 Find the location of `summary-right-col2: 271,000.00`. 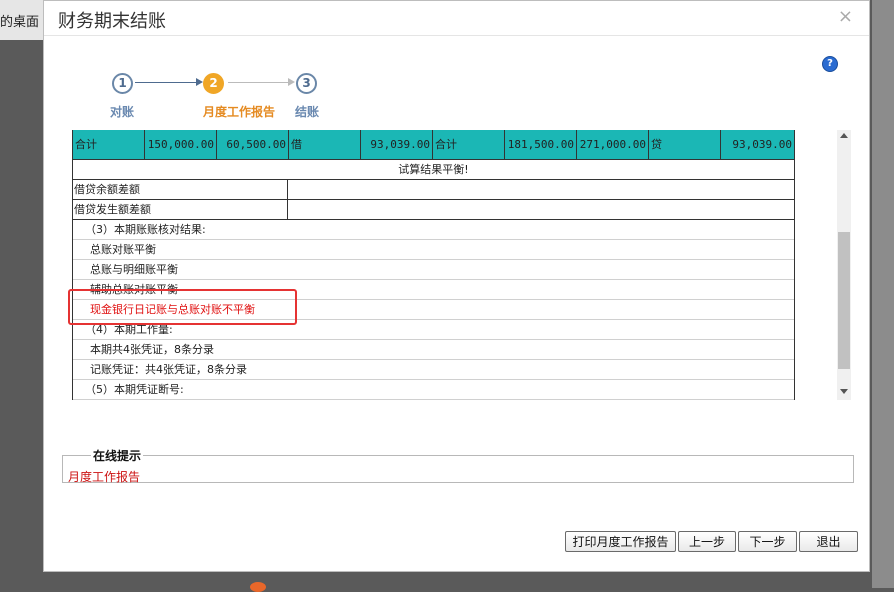

summary-right-col2: 271,000.00 is located at coordinates (613, 144).